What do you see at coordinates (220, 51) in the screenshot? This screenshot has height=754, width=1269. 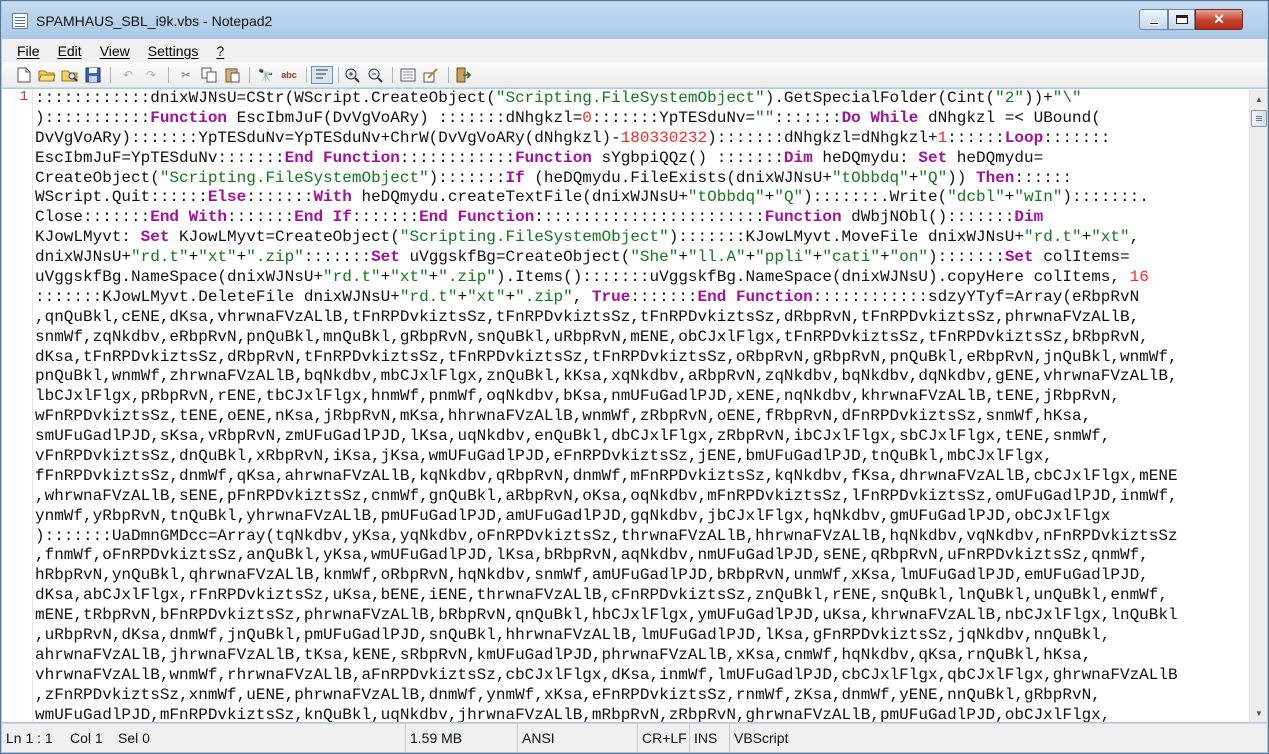 I see `menu-help: ?` at bounding box center [220, 51].